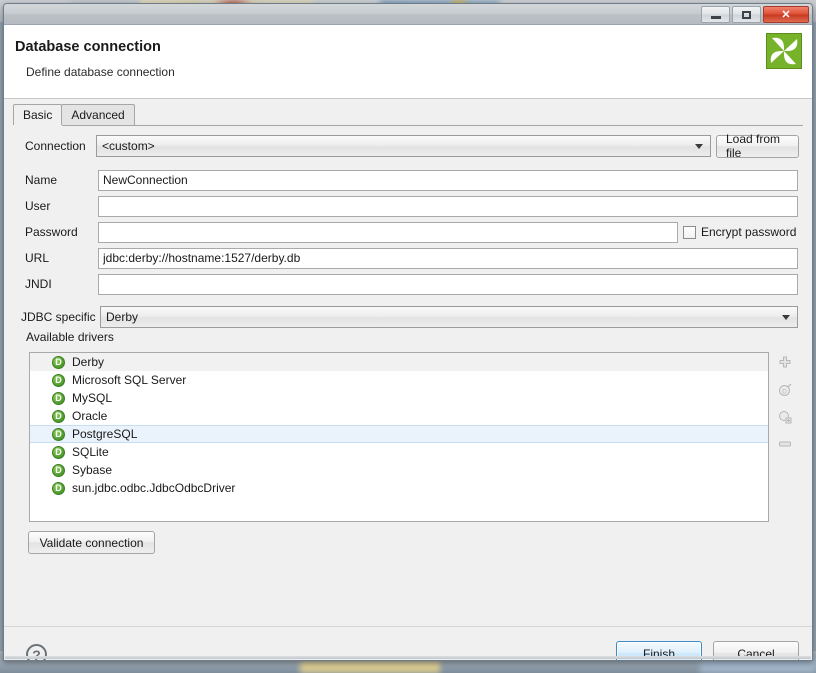 This screenshot has height=673, width=816. I want to click on password-row: Password Encrypt password, so click(408, 232).